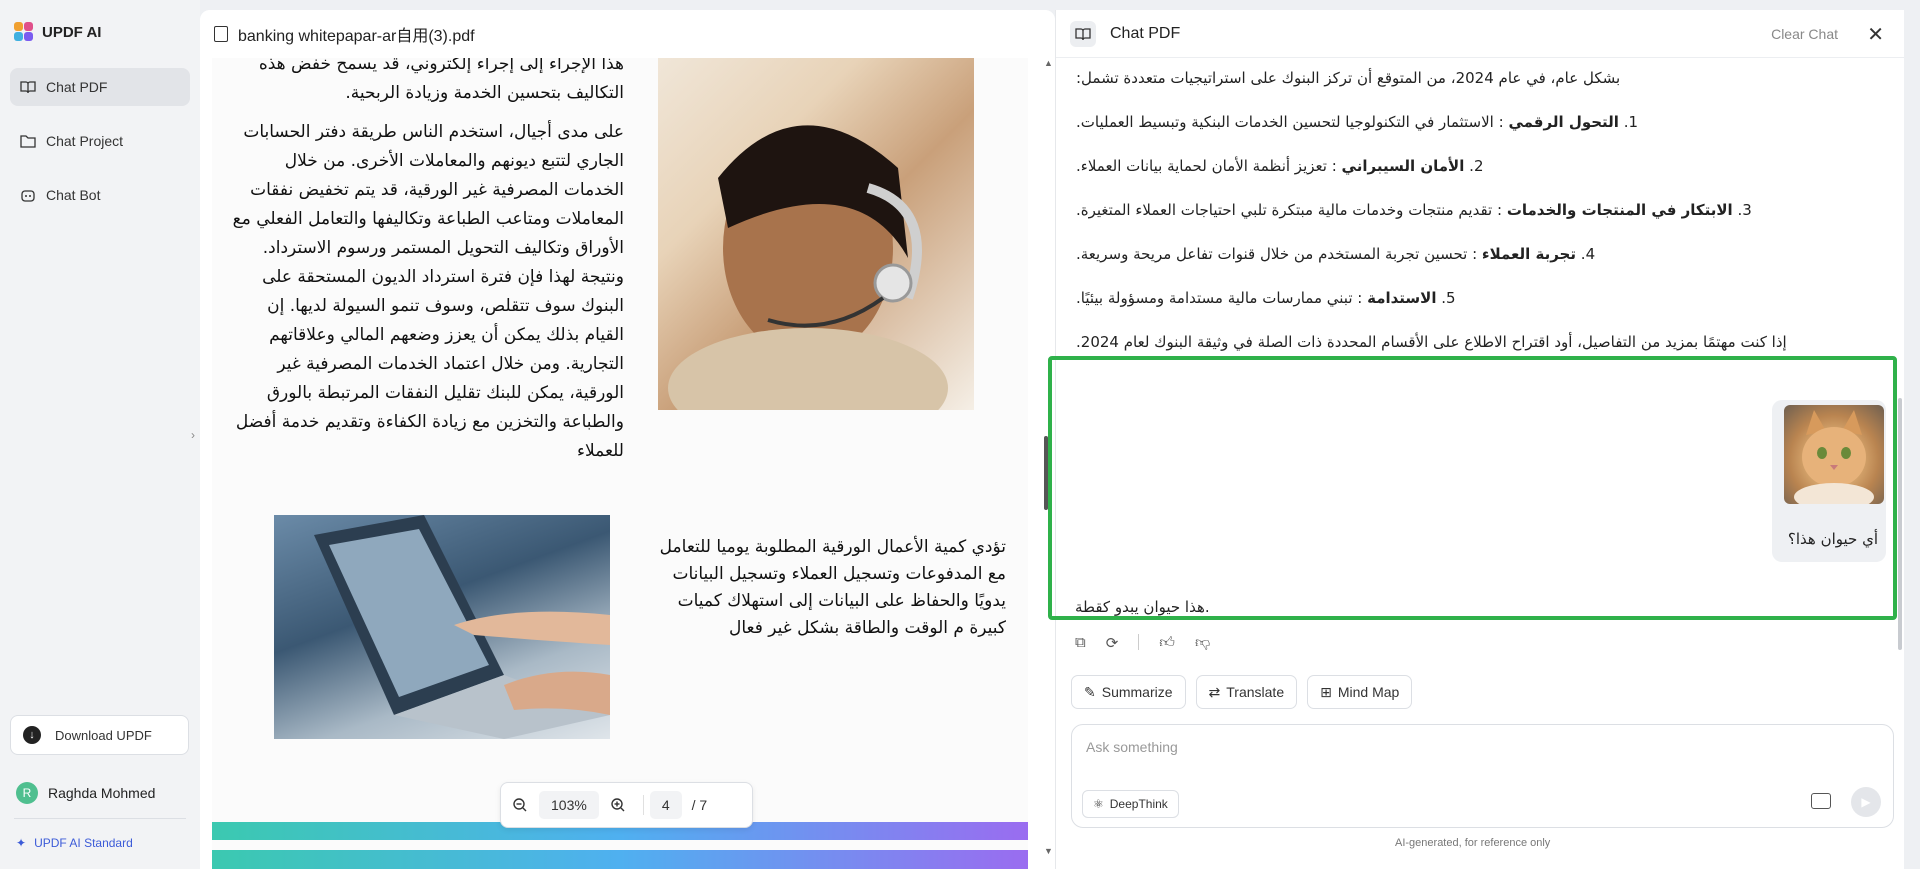  What do you see at coordinates (1834, 454) in the screenshot?
I see `cat-photo` at bounding box center [1834, 454].